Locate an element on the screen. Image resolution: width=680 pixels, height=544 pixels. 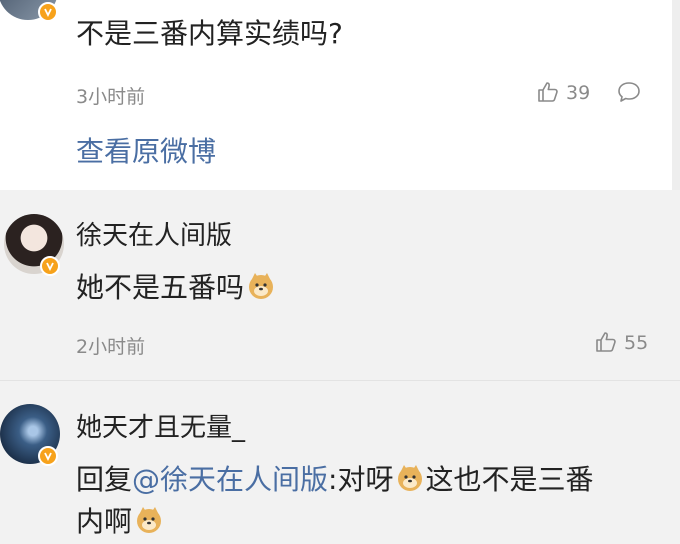
comment-text: 回复@徐天在人间版:对呀 这也不是三番 is located at coordinates (334, 480).